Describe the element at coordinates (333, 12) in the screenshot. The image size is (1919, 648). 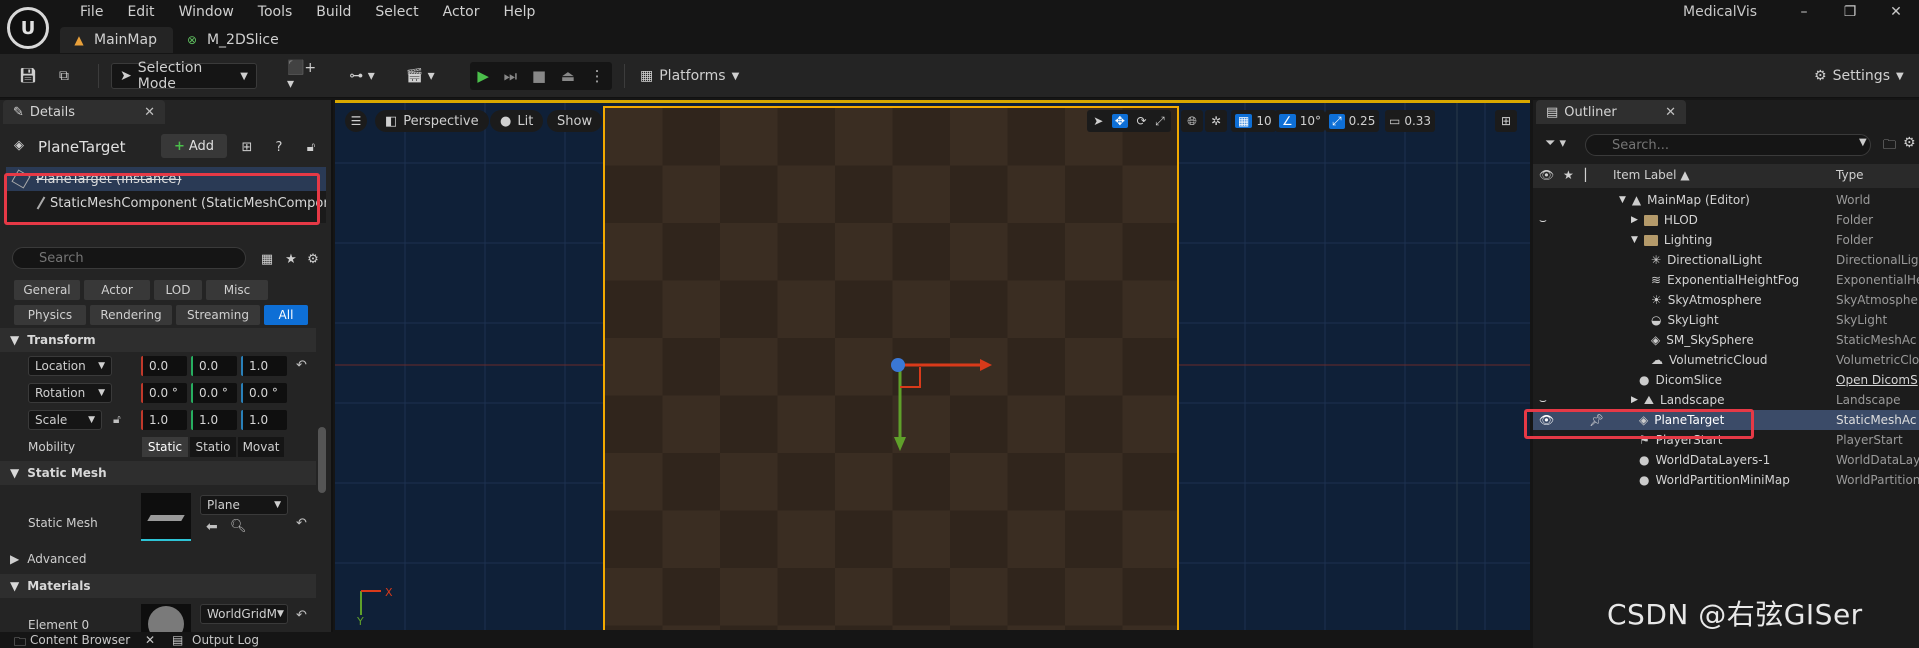
I see `menu-build: Build` at that location.